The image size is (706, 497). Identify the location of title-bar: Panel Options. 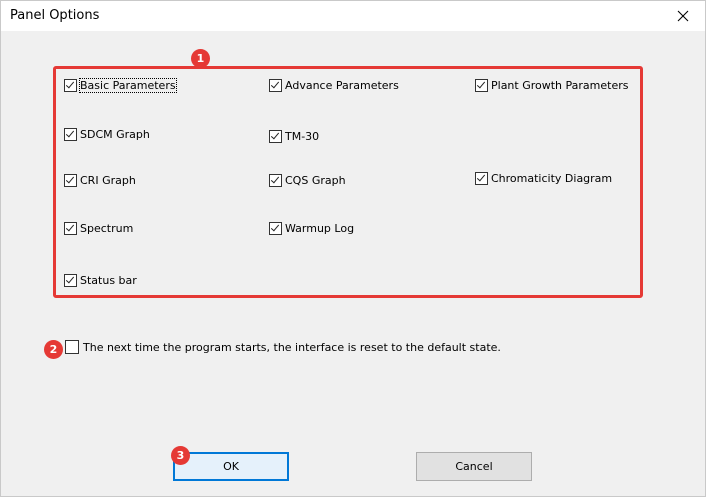
(353, 16).